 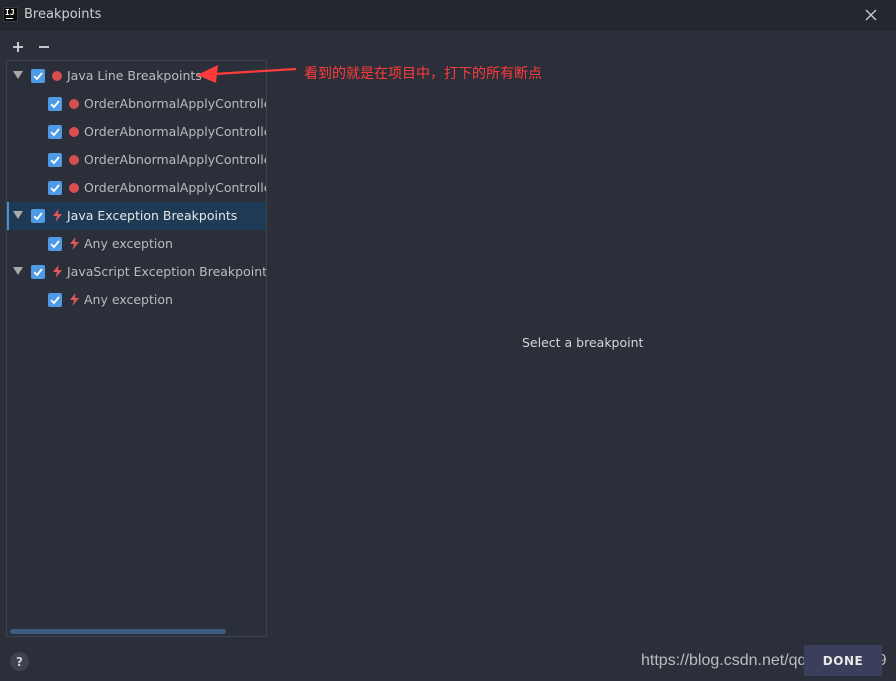 What do you see at coordinates (118, 631) in the screenshot?
I see `horizontal-scrollbar` at bounding box center [118, 631].